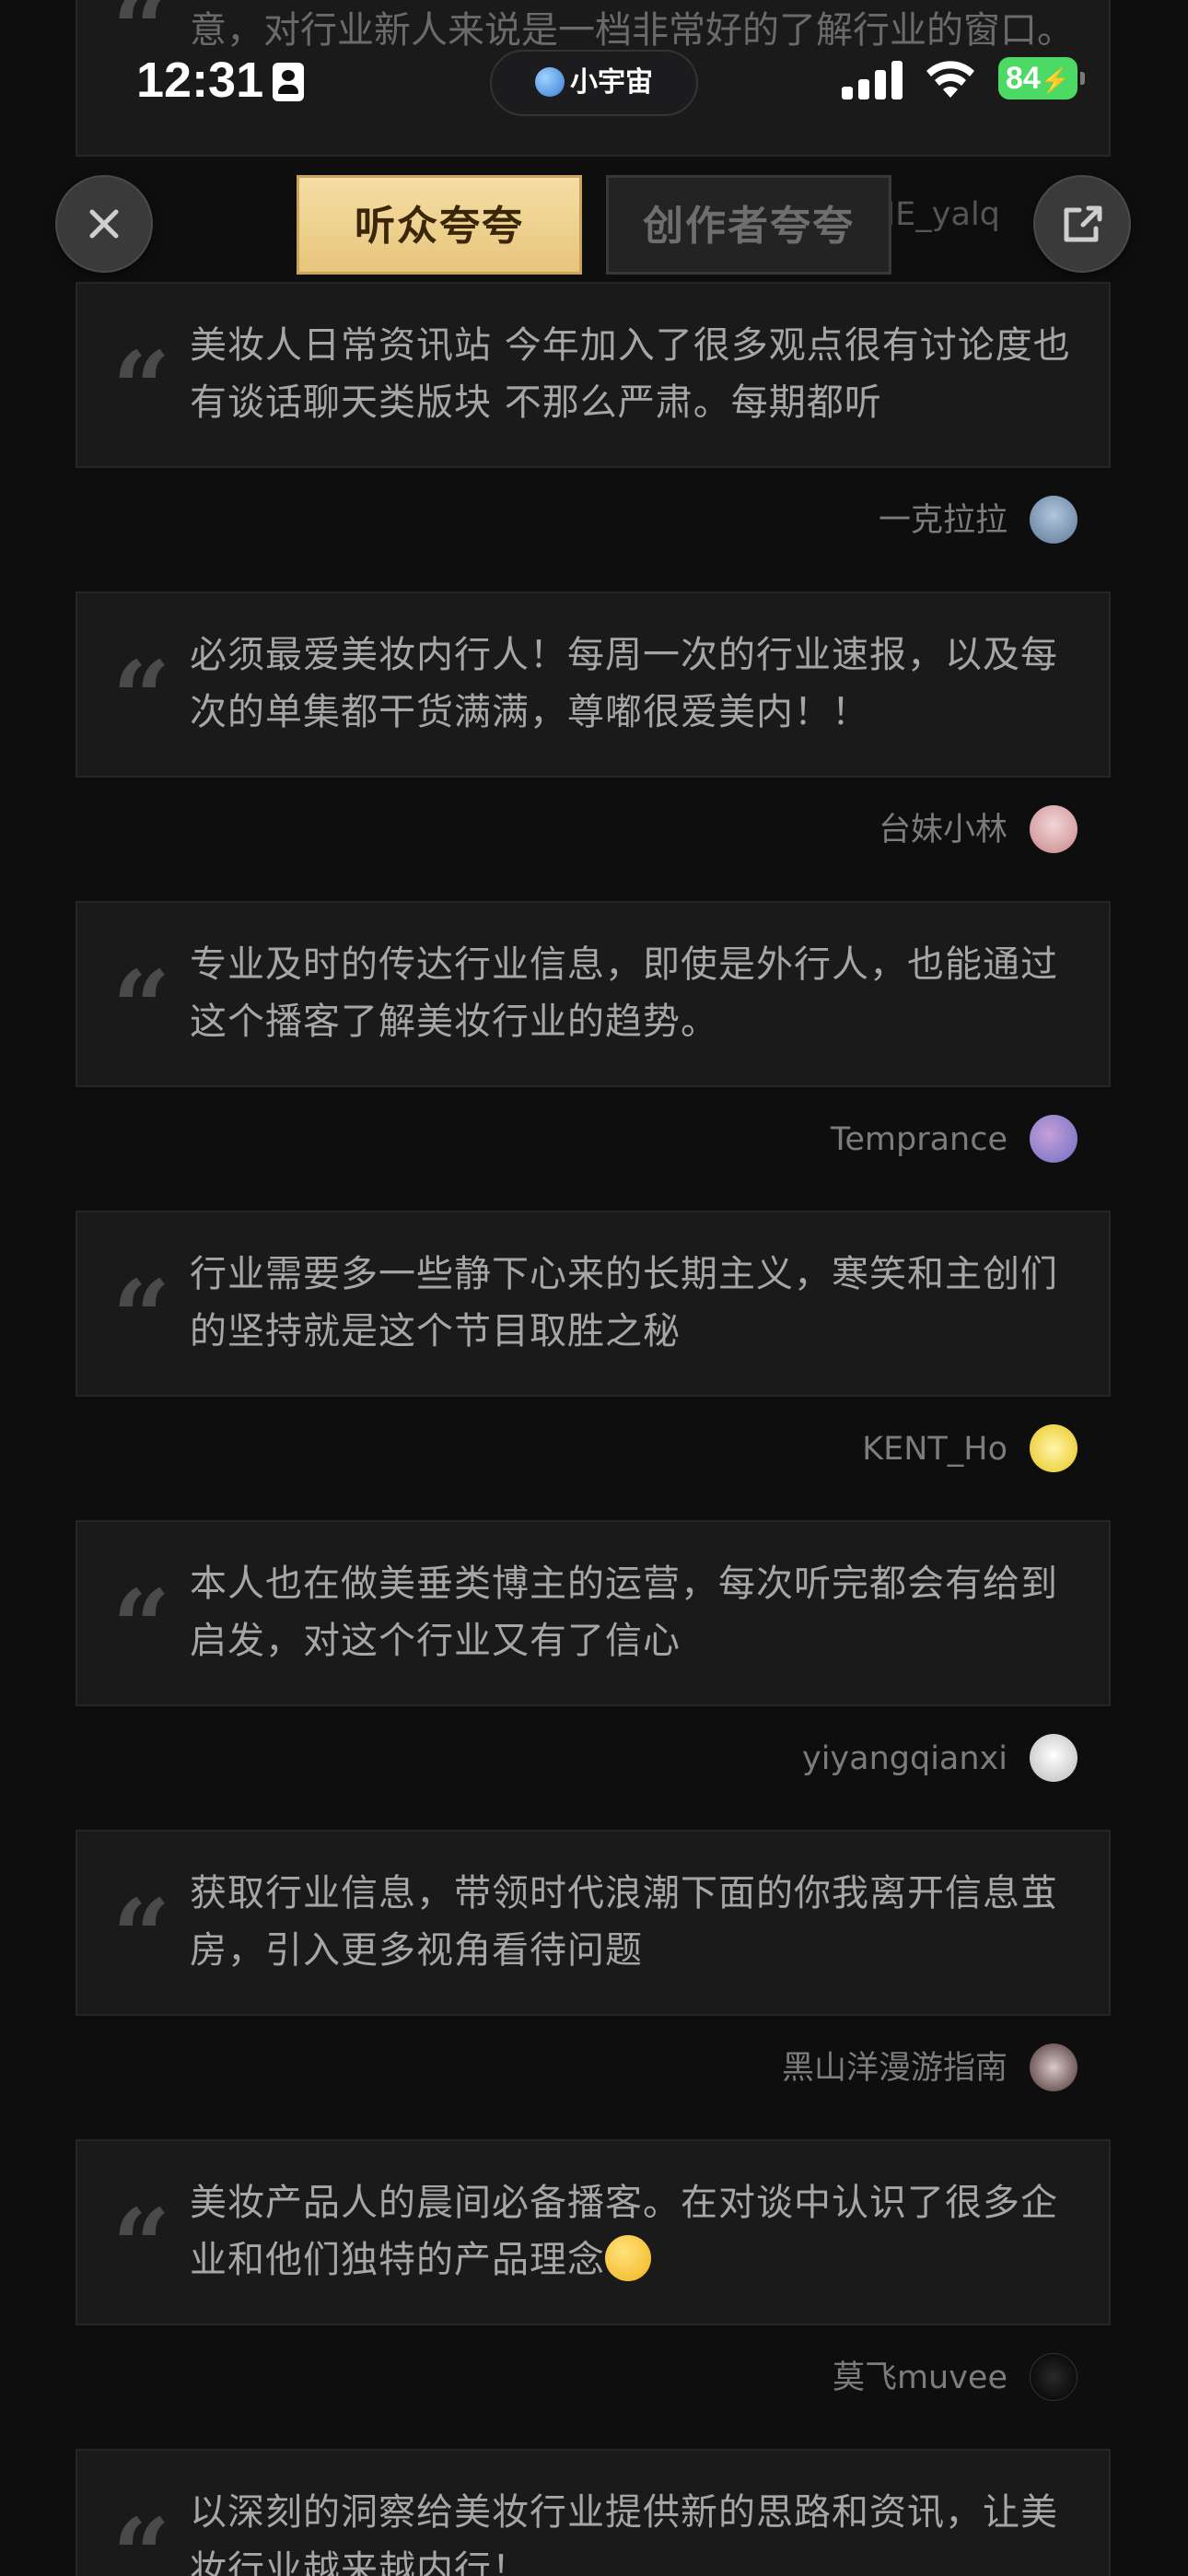 This screenshot has width=1188, height=2576. I want to click on review-author: 一克拉拉, so click(942, 520).